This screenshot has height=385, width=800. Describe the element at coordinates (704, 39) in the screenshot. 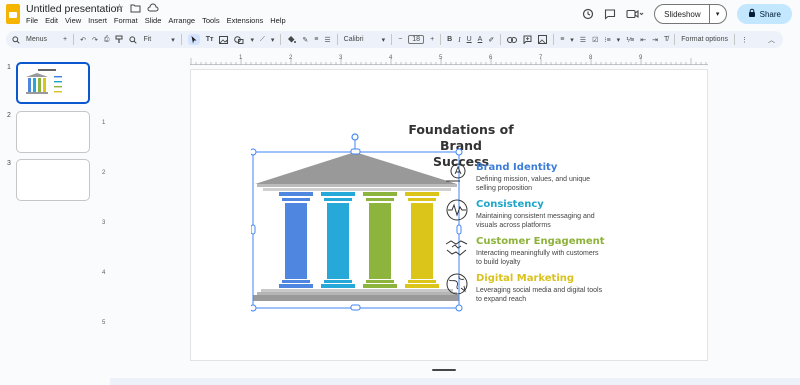

I see `format-options-button: Format options` at that location.